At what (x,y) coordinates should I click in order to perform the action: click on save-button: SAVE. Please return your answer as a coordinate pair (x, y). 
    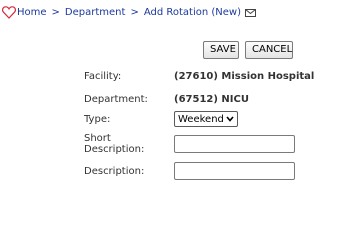
    Looking at the image, I should click on (221, 50).